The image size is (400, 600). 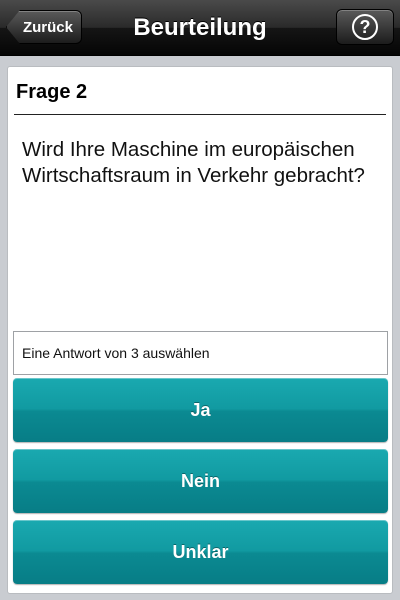 What do you see at coordinates (200, 353) in the screenshot?
I see `answer-hint: Eine Antwort von 3 auswählen` at bounding box center [200, 353].